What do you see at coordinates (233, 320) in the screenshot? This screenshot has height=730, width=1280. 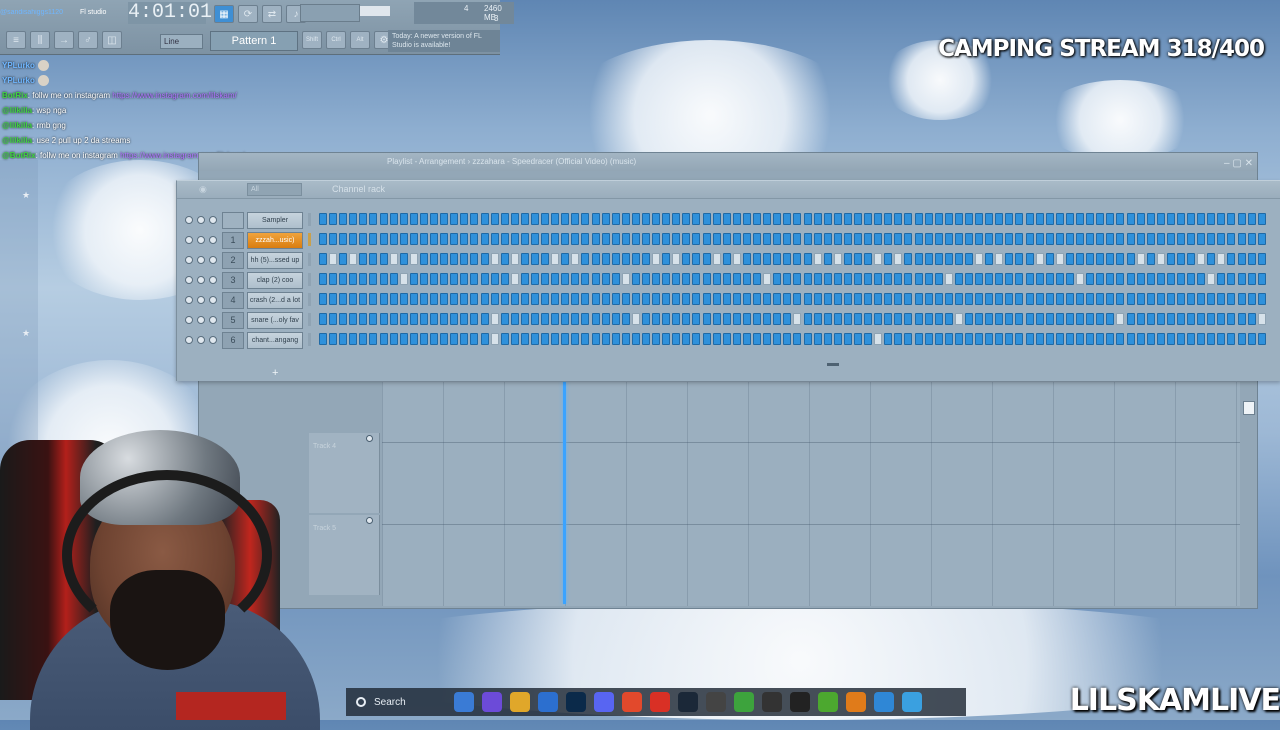 I see `mixer-track-number: 5` at bounding box center [233, 320].